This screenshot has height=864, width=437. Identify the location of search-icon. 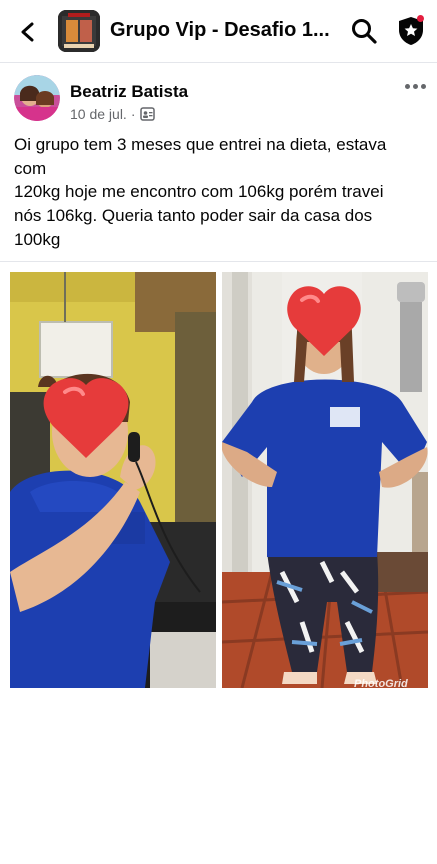
(364, 31).